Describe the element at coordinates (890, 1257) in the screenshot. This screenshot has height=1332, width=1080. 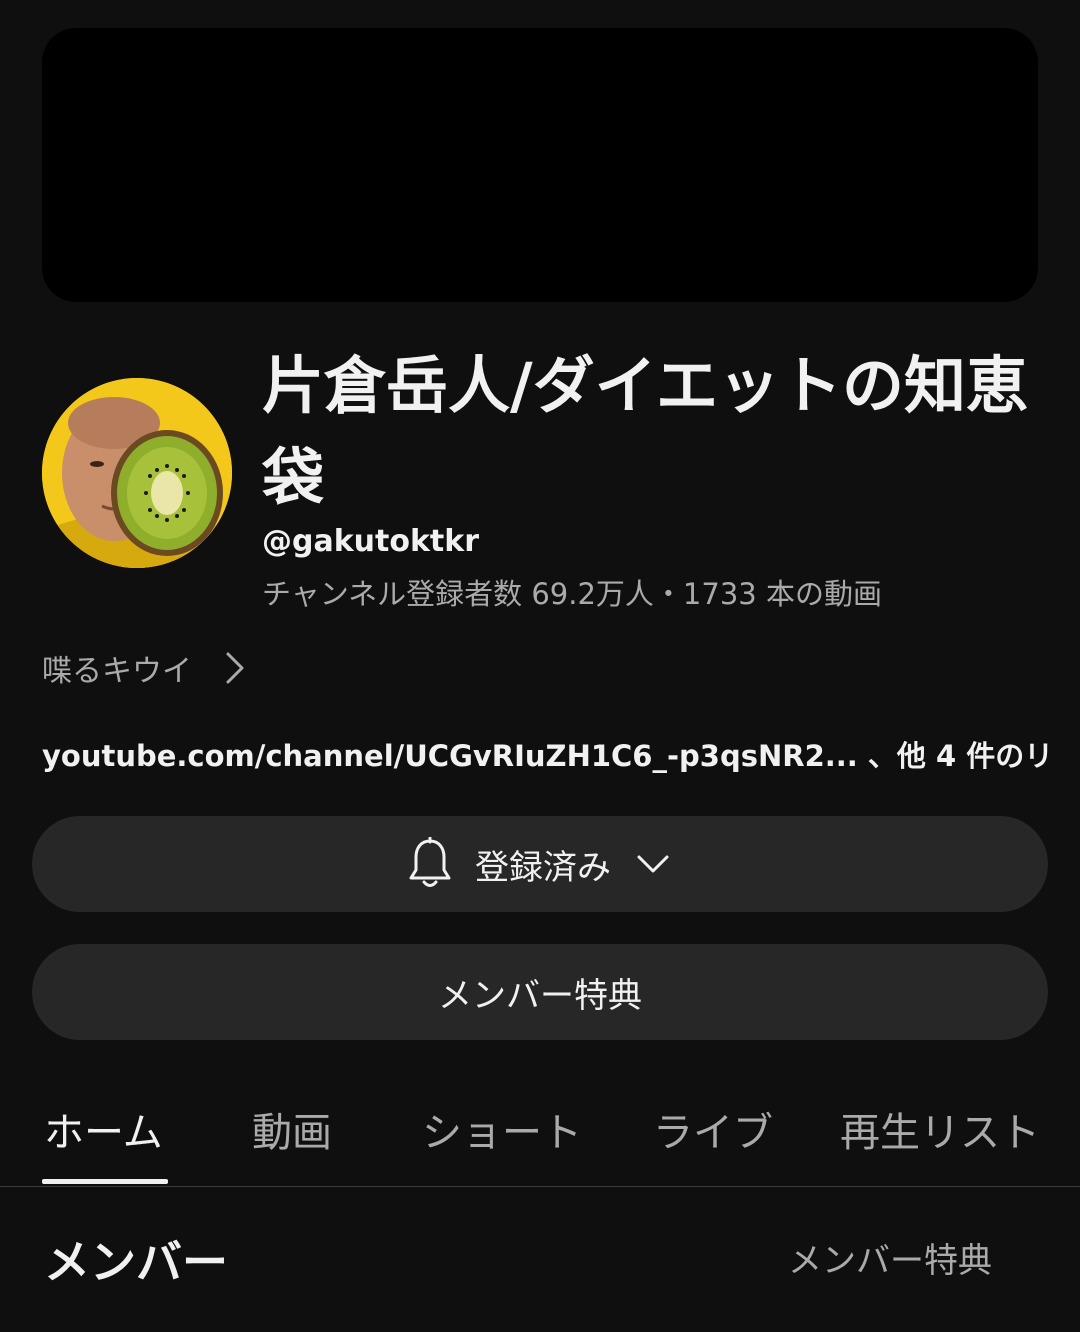
I see `members-section-link: メンバー特典` at that location.